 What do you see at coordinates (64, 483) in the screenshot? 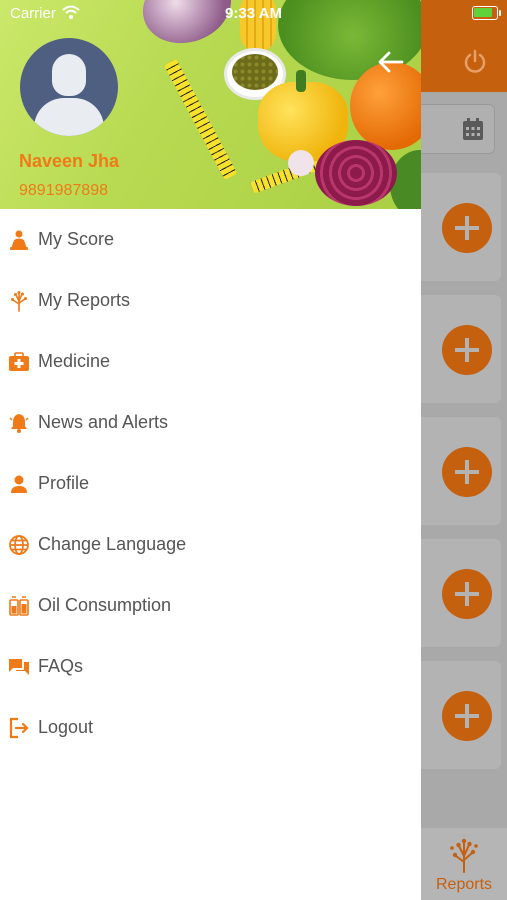
I see `menu-item-label: Profile` at bounding box center [64, 483].